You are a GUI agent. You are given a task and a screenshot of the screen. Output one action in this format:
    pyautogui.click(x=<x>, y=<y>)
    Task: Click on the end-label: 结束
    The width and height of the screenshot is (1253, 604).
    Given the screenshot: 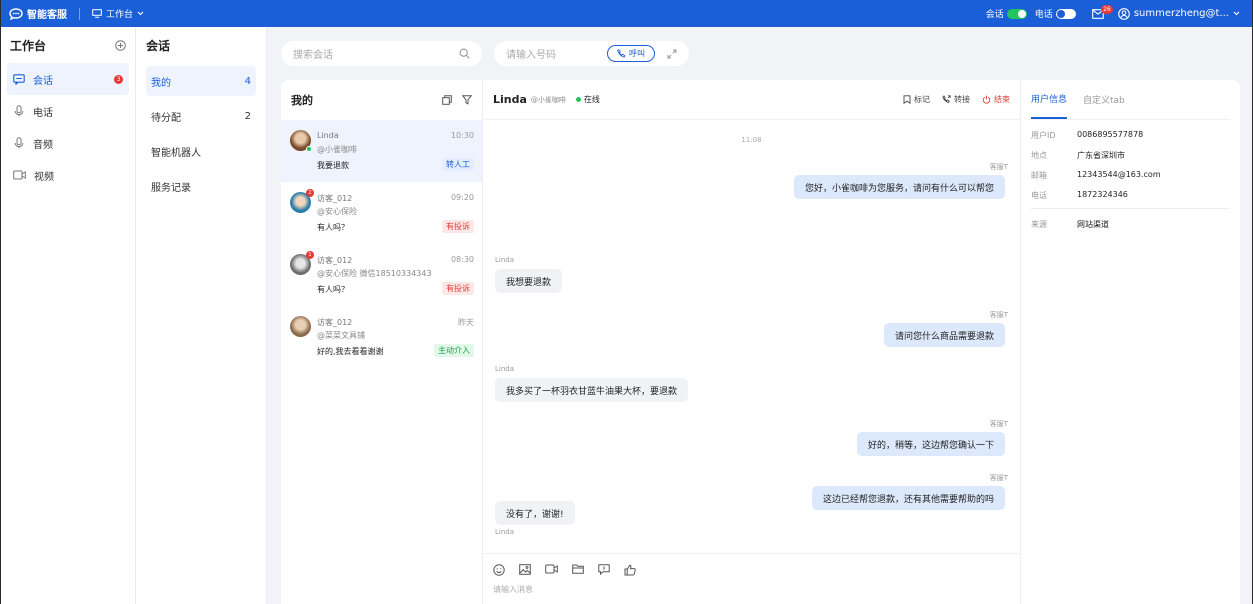 What is the action you would take?
    pyautogui.click(x=1002, y=99)
    